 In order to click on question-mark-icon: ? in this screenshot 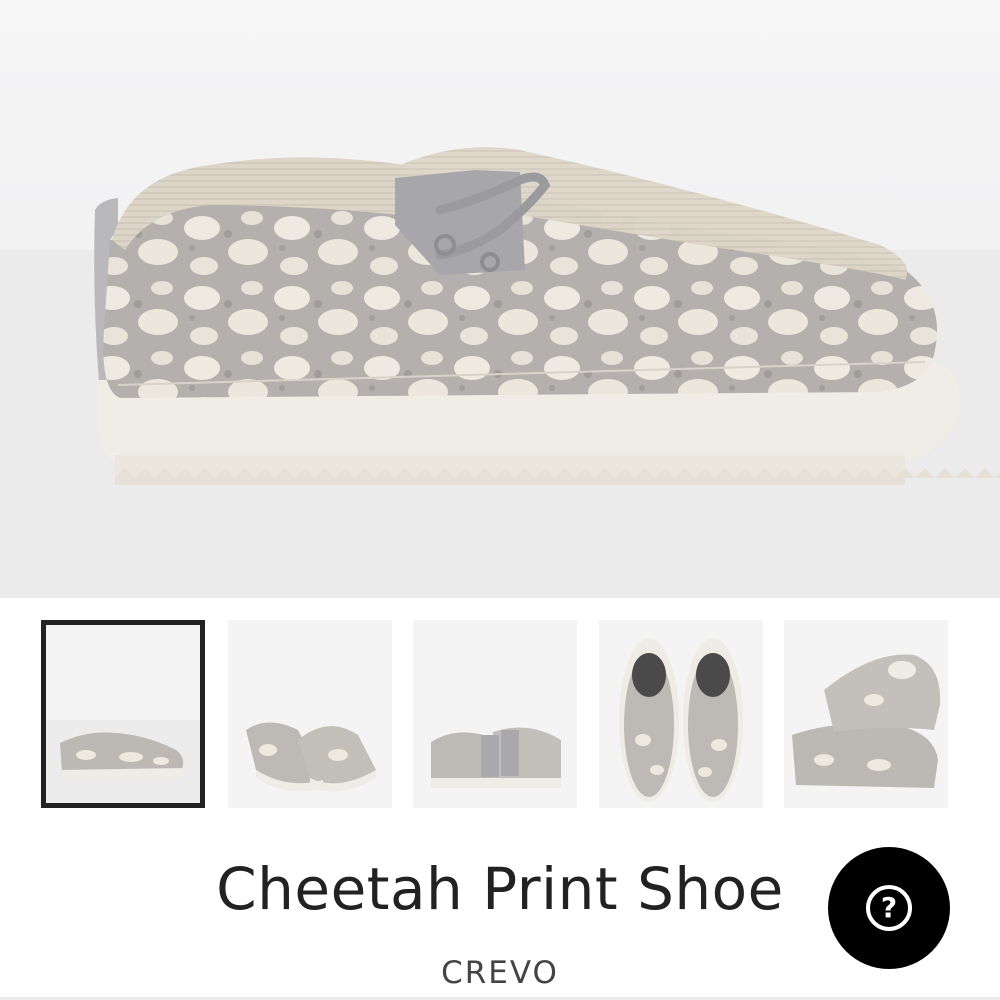, I will do `click(889, 908)`.